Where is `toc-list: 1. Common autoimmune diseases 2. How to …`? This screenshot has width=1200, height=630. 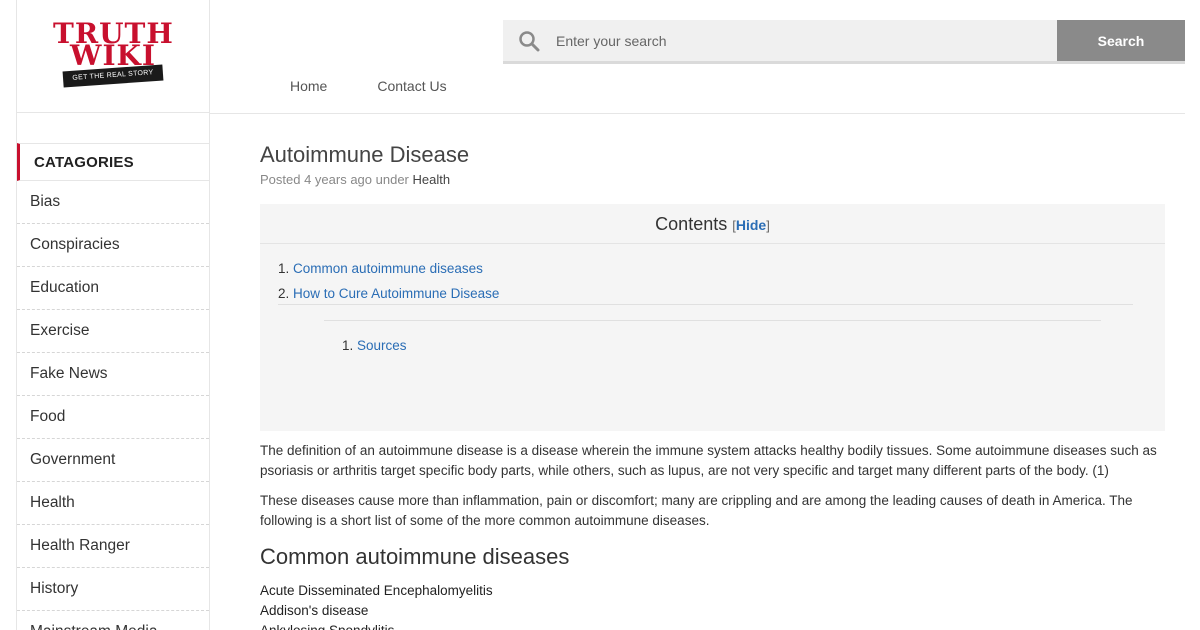 toc-list: 1. Common autoimmune diseases 2. How to … is located at coordinates (705, 285).